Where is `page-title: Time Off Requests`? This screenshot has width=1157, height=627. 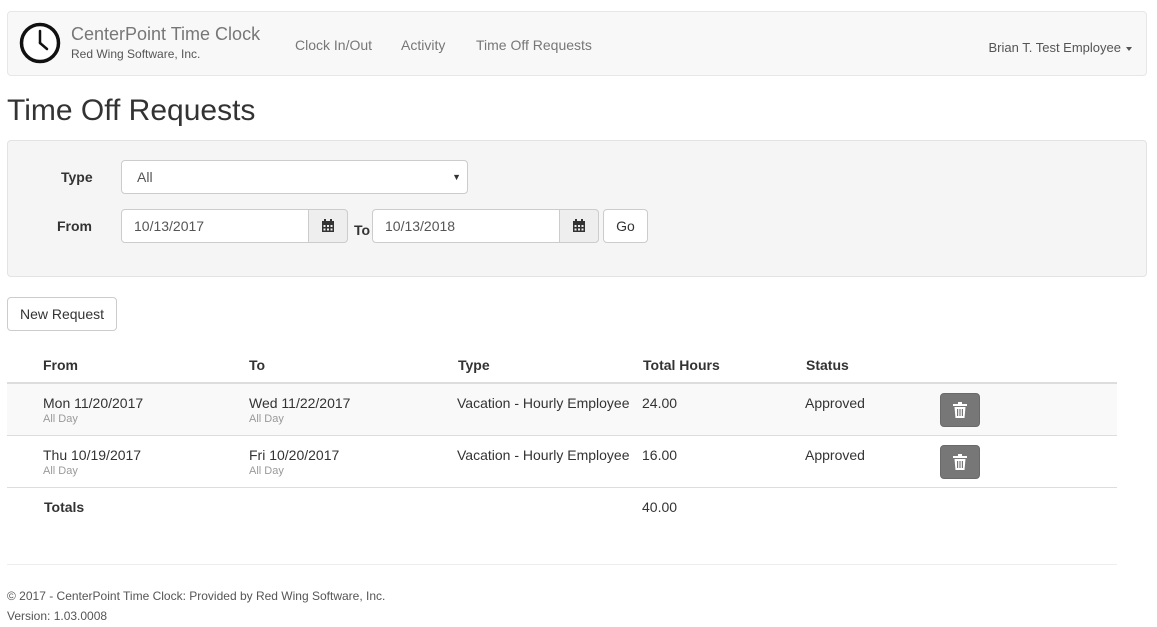 page-title: Time Off Requests is located at coordinates (131, 110).